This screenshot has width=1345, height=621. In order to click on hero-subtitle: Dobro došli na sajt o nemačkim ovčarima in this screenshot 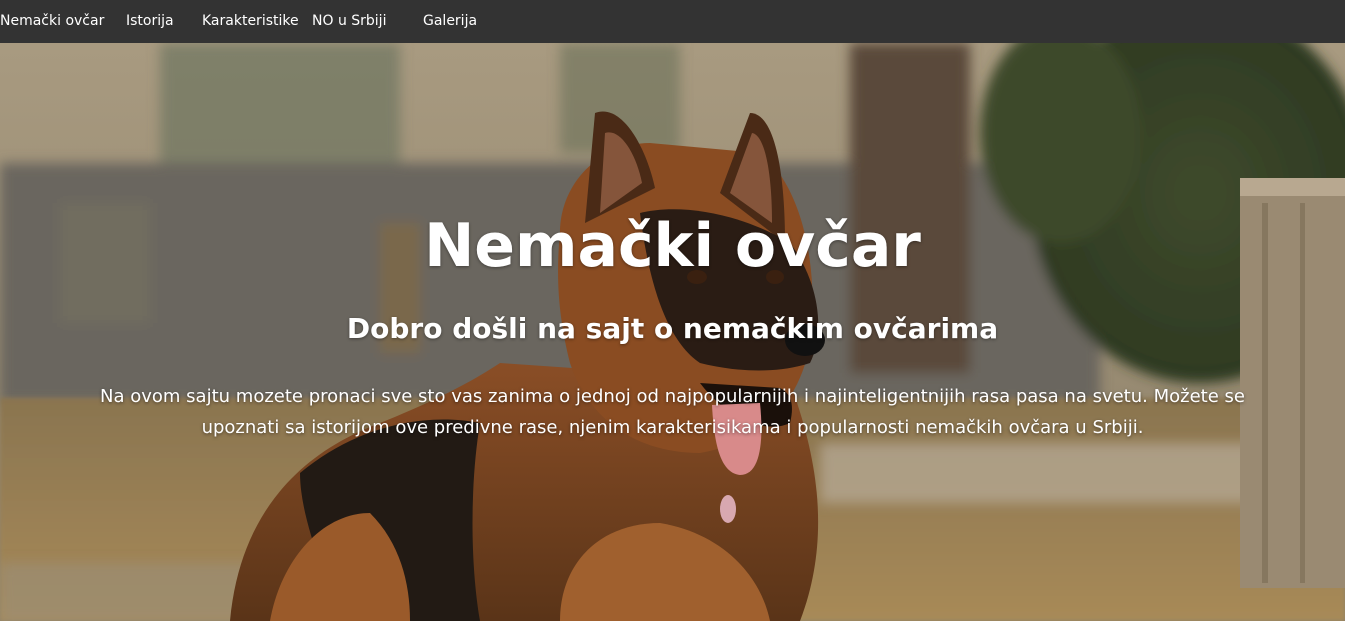, I will do `click(672, 329)`.